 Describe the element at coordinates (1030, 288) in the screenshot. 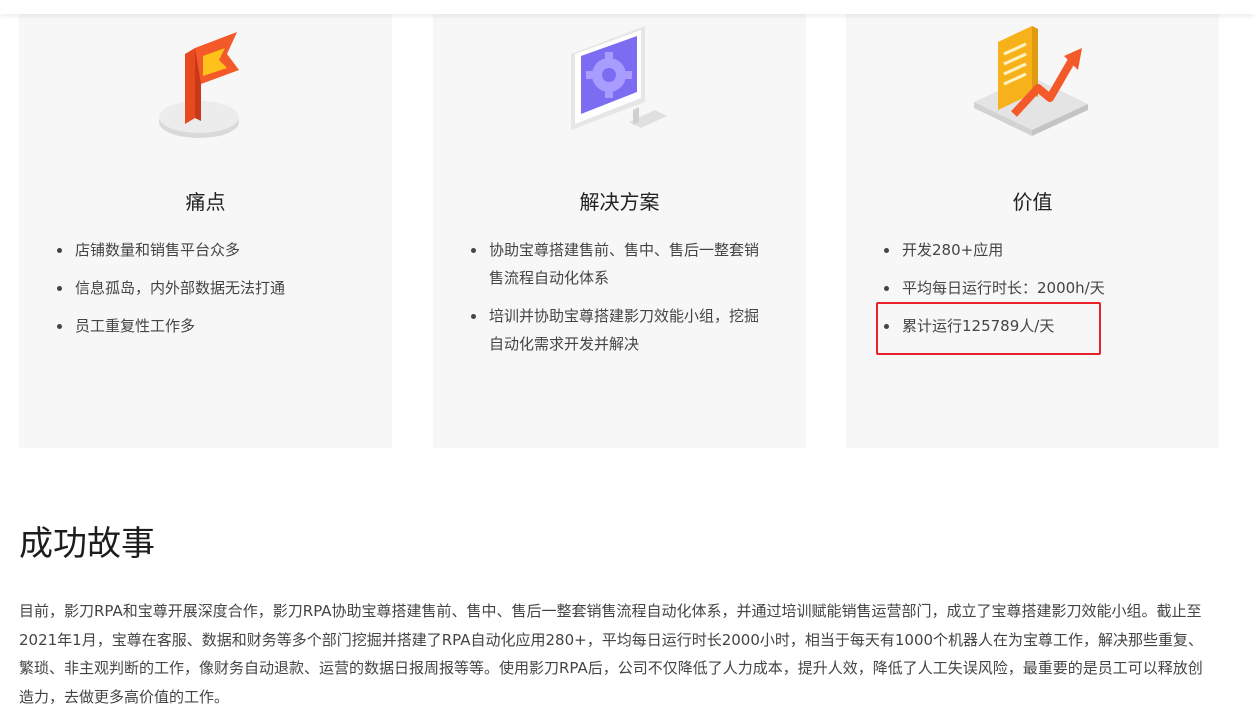

I see `list-item: 平均每日运行时长：2000h/天` at that location.